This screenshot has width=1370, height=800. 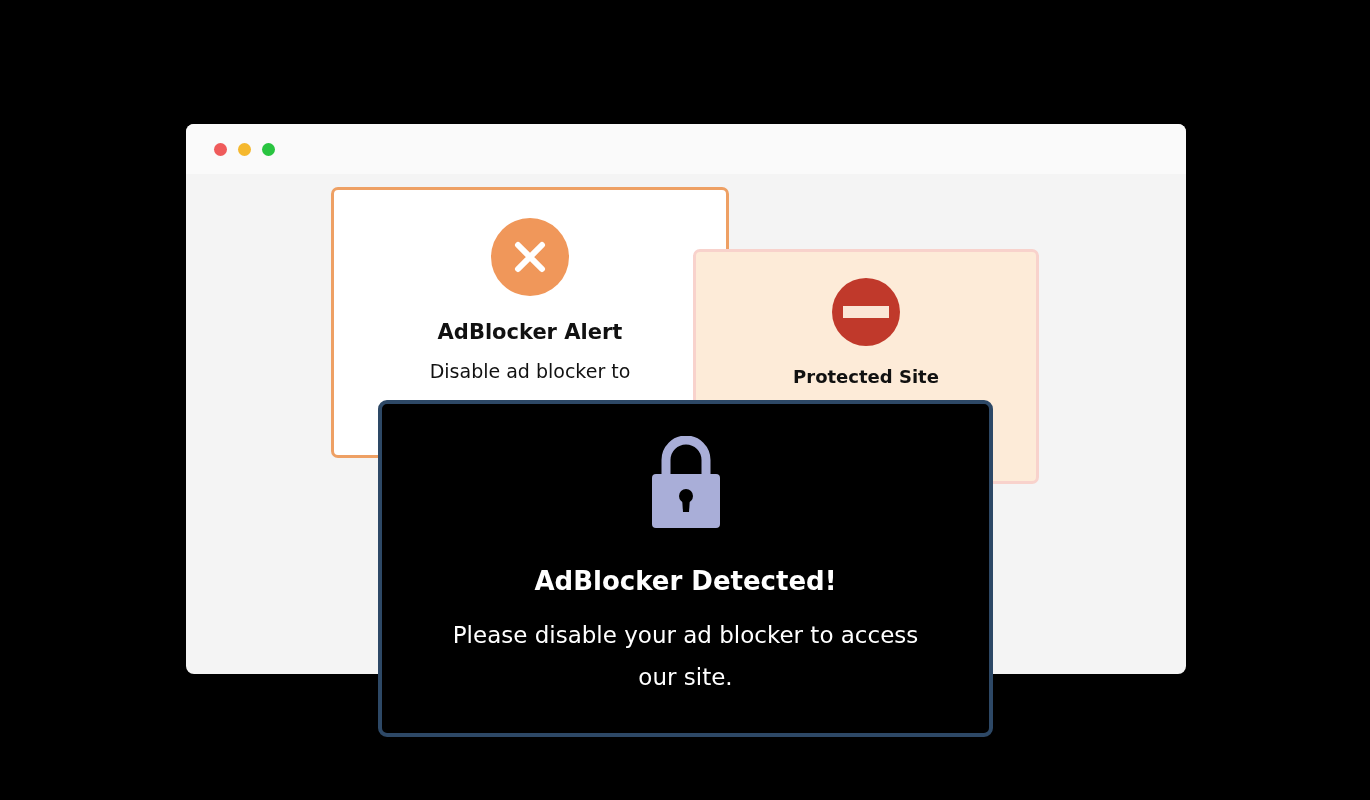 I want to click on popup-title: AdBlocker Alert, so click(x=530, y=332).